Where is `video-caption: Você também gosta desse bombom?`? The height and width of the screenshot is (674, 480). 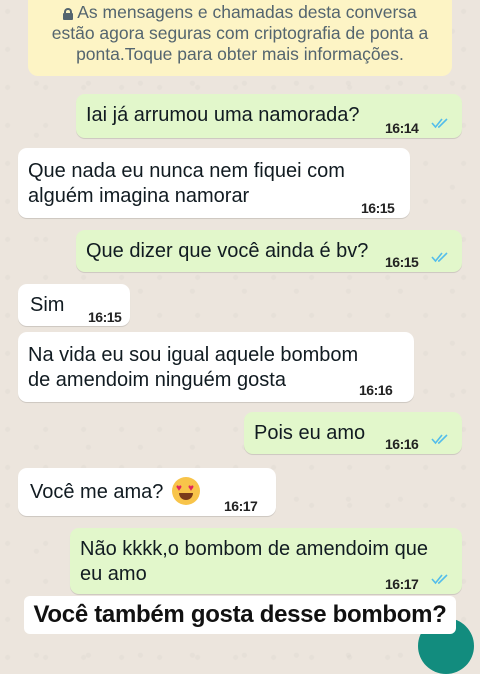
video-caption: Você também gosta desse bombom? is located at coordinates (240, 615).